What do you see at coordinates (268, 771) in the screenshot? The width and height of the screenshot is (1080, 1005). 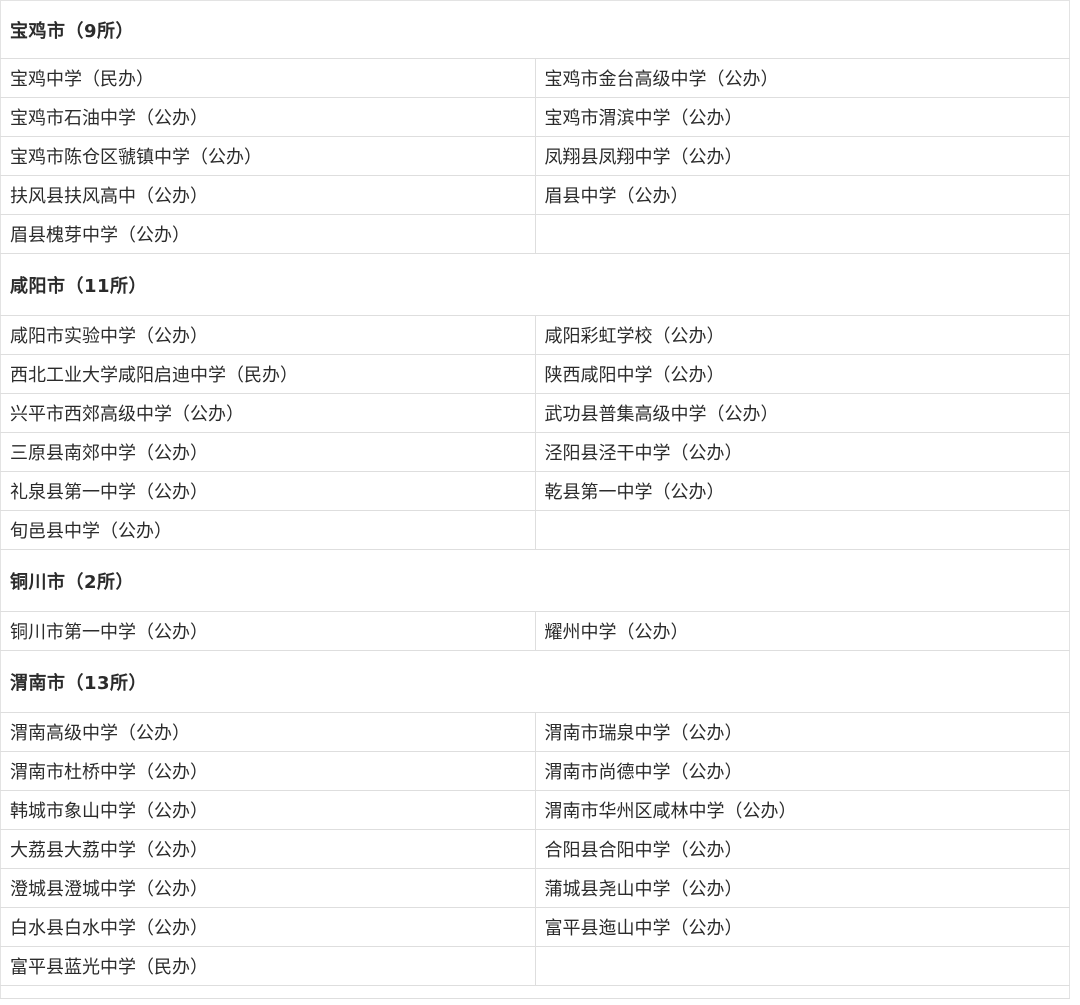 I see `school-cell: 渭南市杜桥中学（公办）` at bounding box center [268, 771].